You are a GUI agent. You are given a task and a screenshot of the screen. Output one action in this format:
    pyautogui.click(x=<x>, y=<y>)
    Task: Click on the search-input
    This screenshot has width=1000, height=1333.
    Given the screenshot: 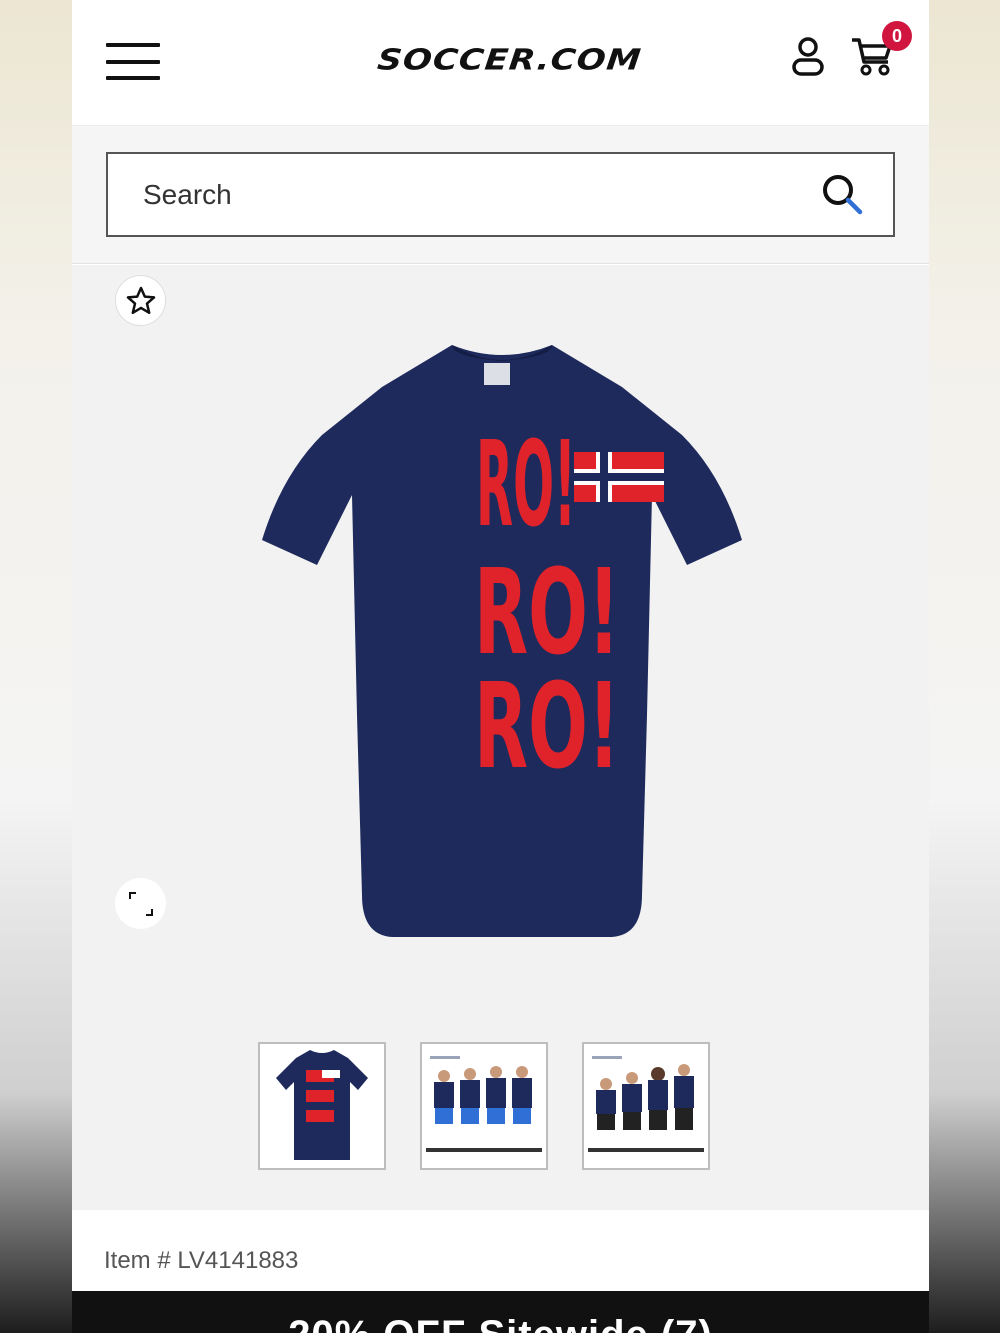 What is the action you would take?
    pyautogui.click(x=458, y=194)
    